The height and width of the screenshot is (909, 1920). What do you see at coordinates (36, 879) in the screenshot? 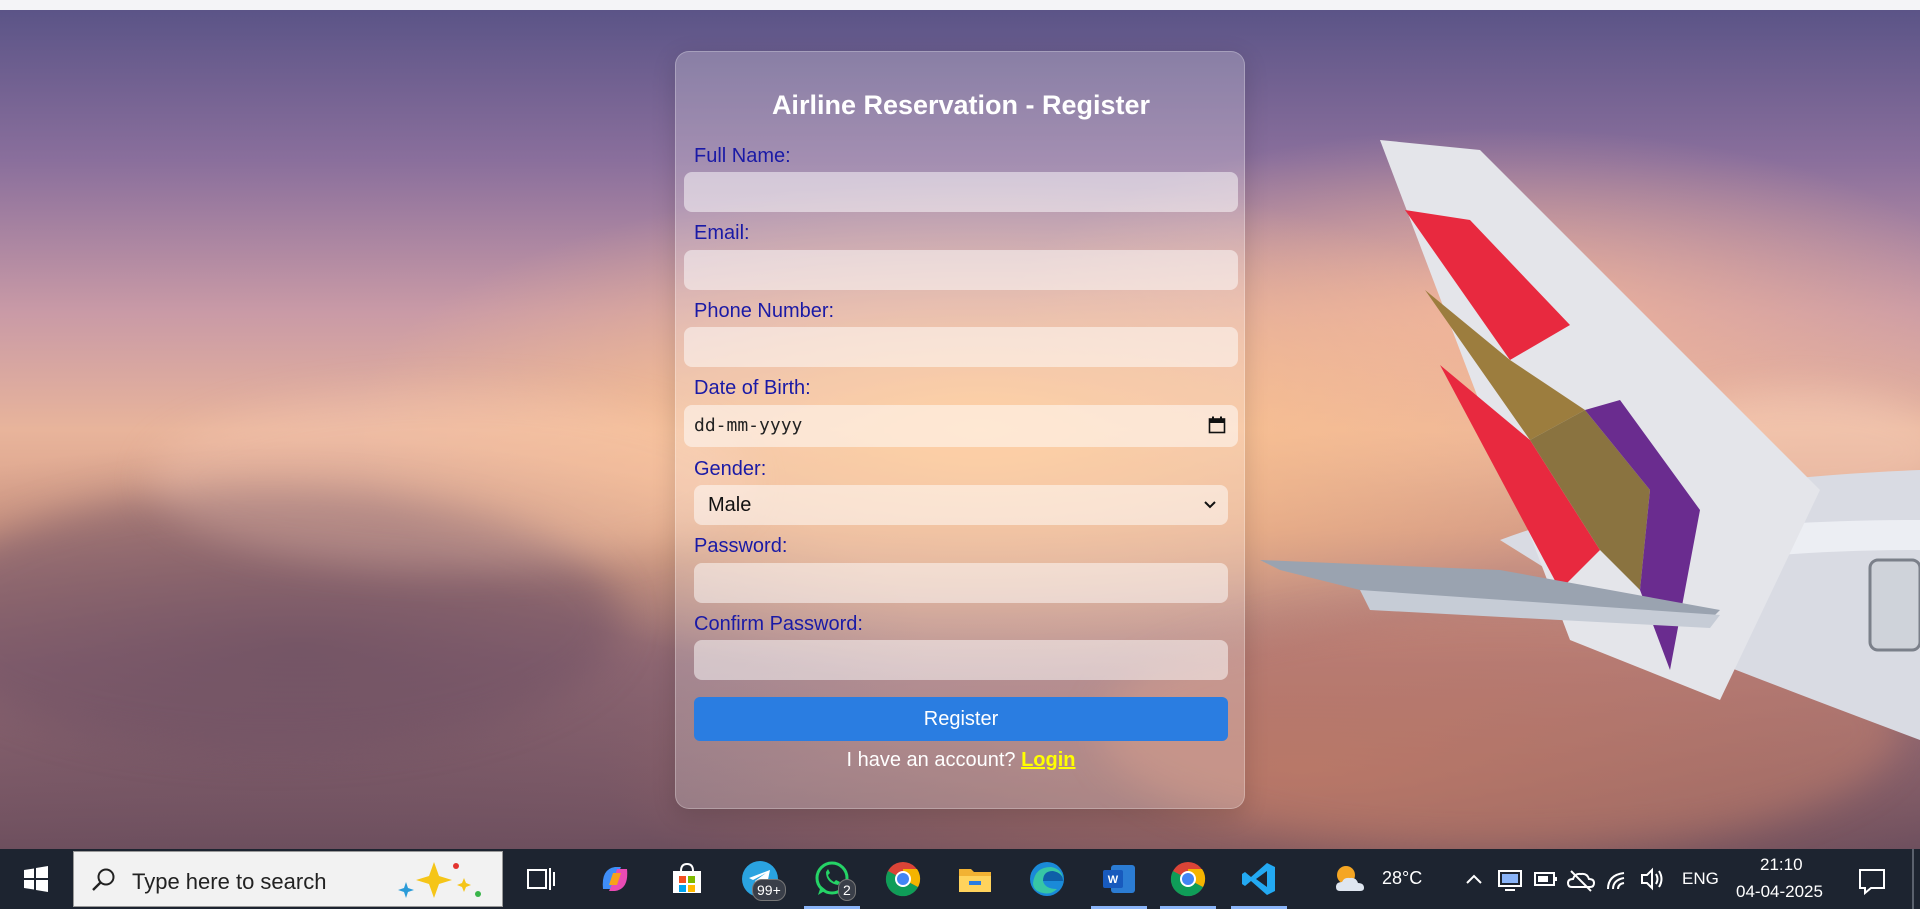
I see `windows-start-icon` at bounding box center [36, 879].